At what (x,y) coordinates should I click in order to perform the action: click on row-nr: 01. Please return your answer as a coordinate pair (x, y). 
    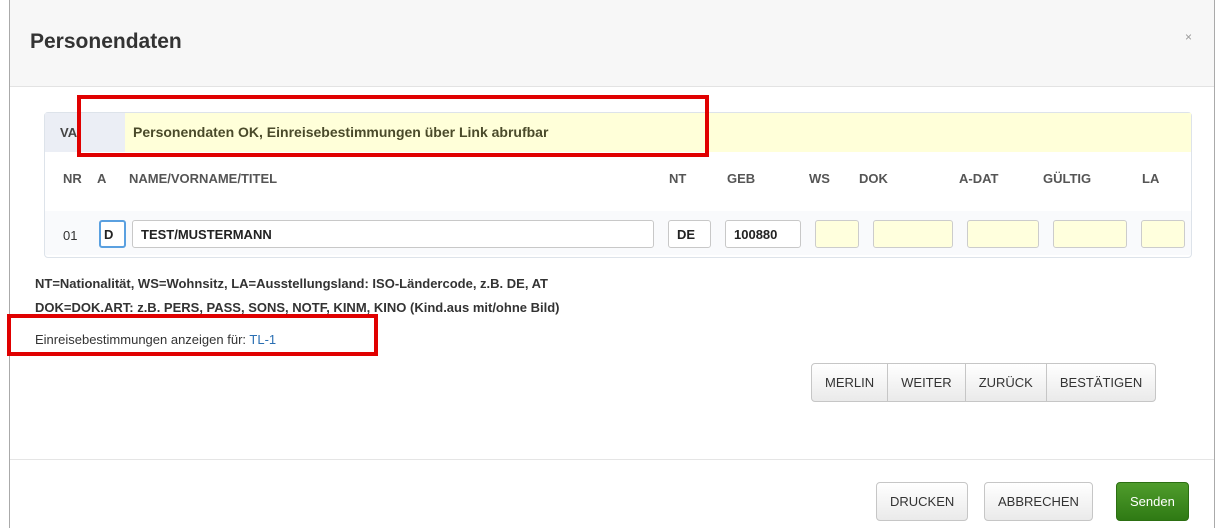
    Looking at the image, I should click on (70, 235).